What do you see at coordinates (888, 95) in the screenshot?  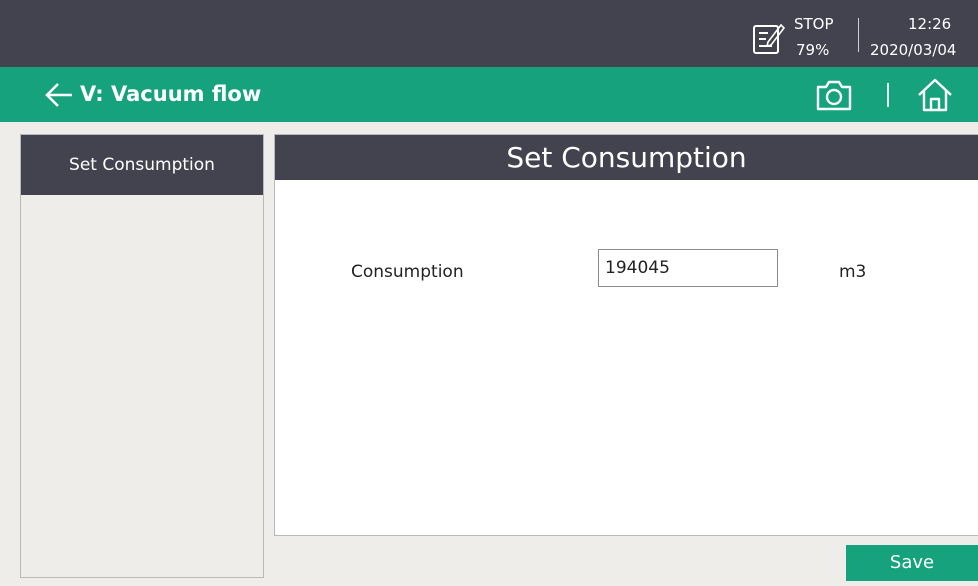 I see `header-divider` at bounding box center [888, 95].